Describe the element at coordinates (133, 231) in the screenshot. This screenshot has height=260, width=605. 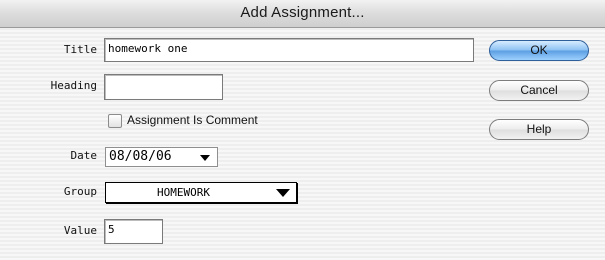
I see `value-field: 5` at that location.